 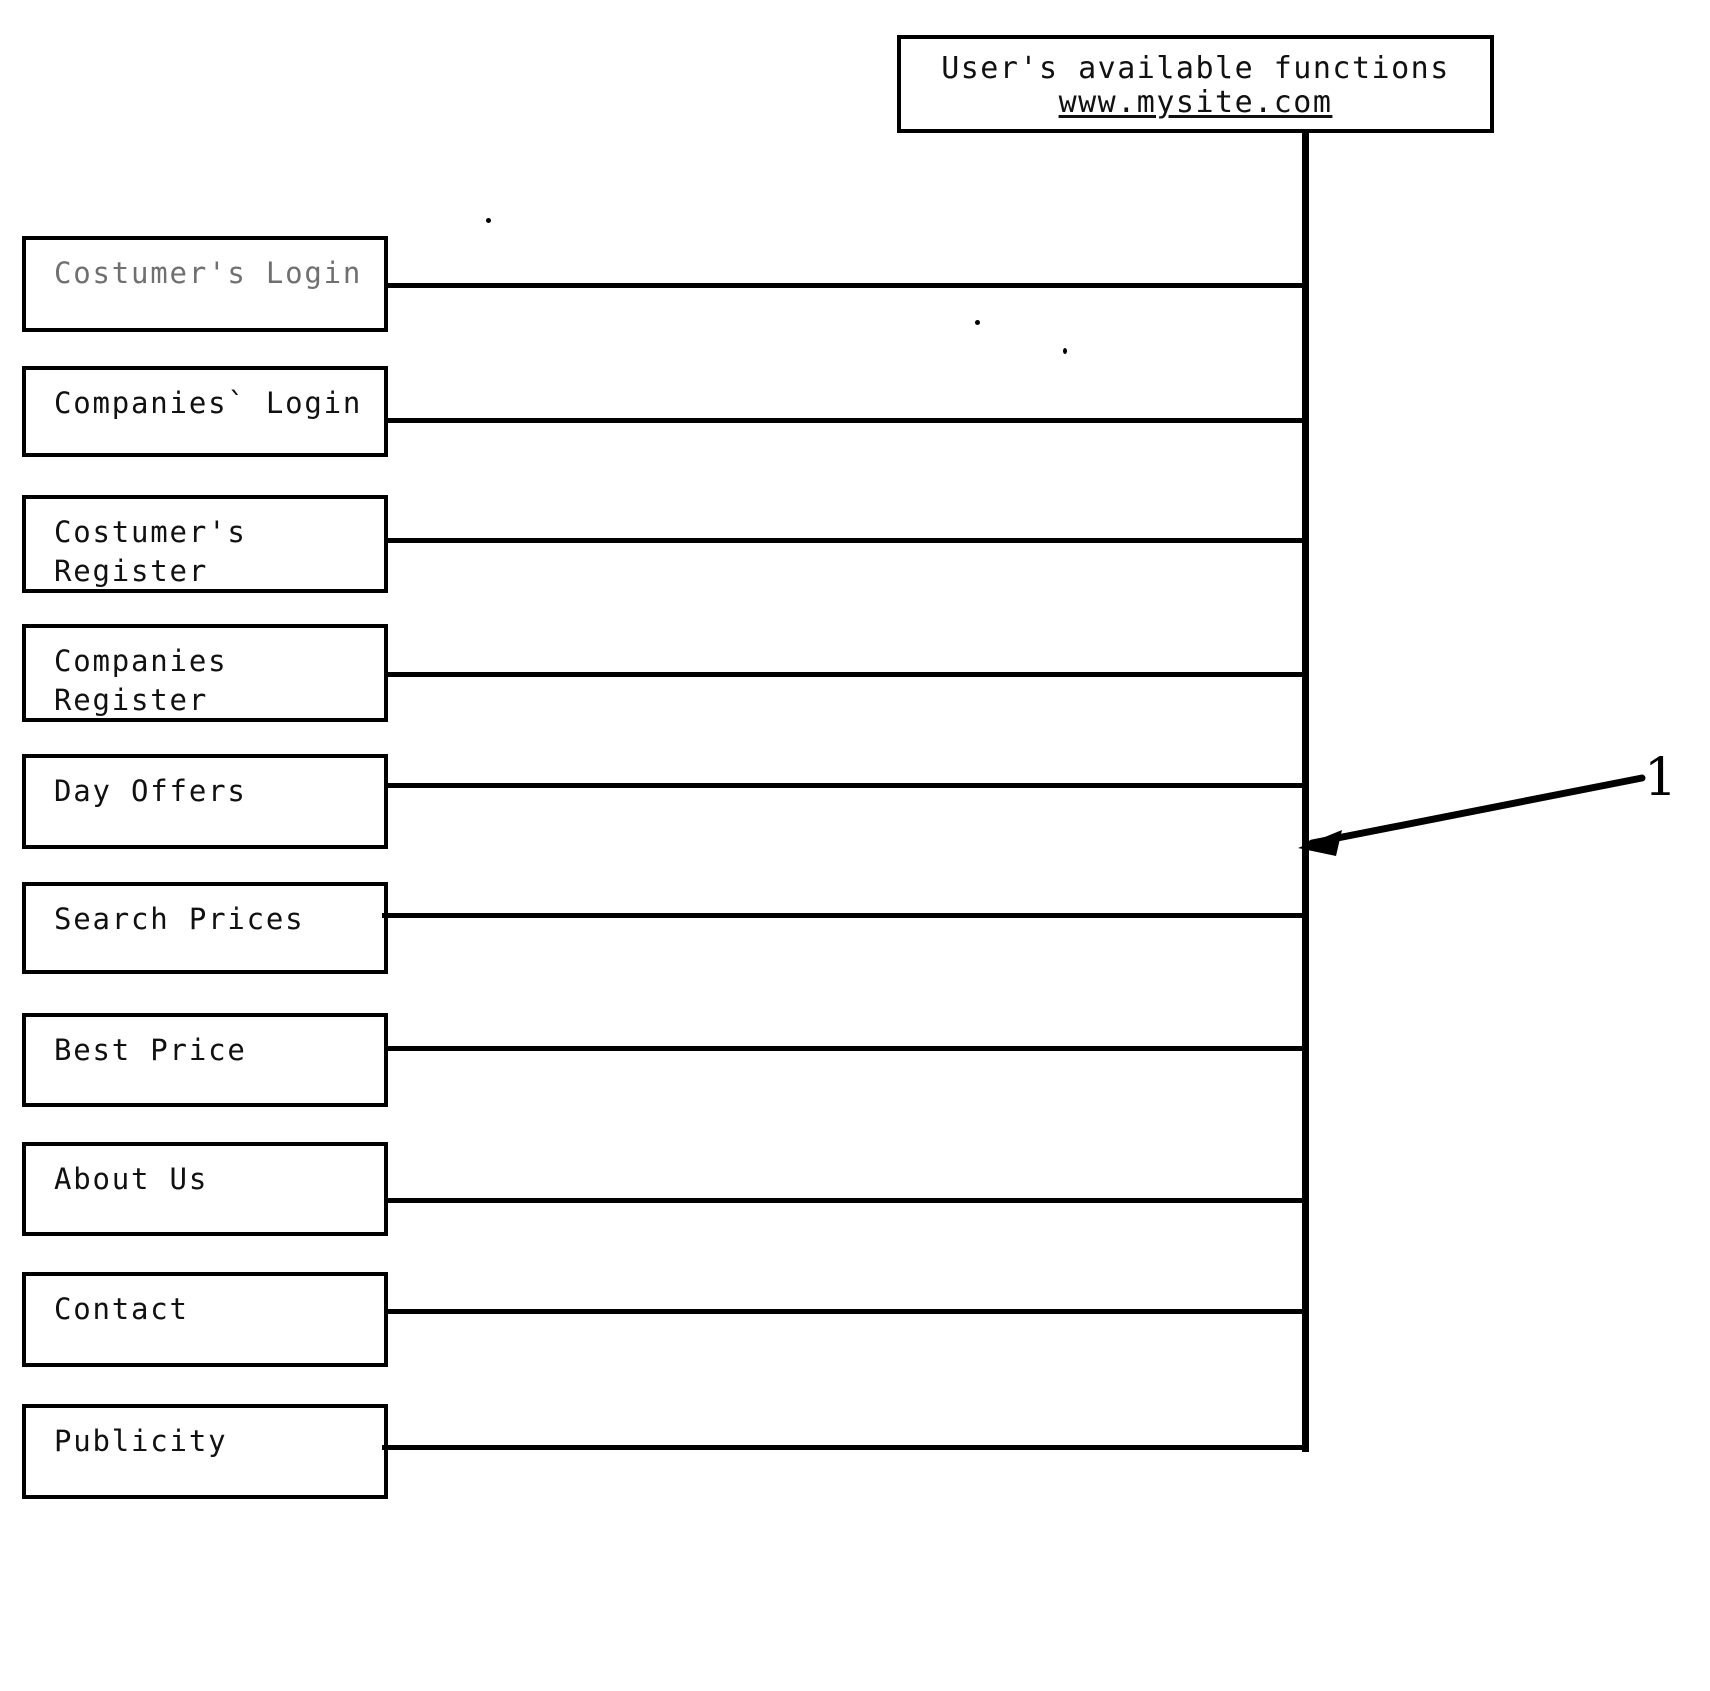 What do you see at coordinates (848, 540) in the screenshot?
I see `connector-costumers-register` at bounding box center [848, 540].